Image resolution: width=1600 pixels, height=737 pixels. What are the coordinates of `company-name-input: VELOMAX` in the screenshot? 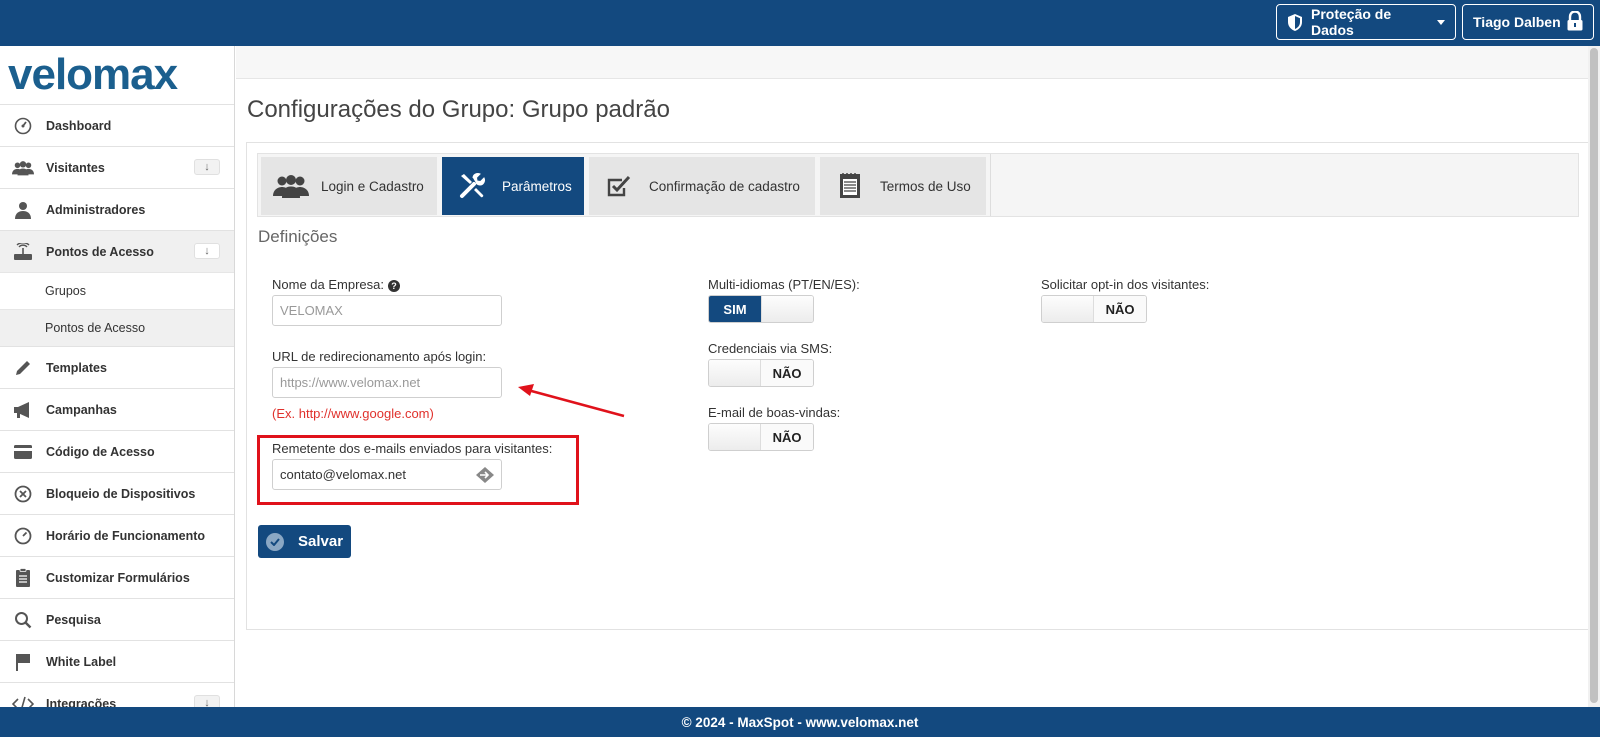 It's located at (387, 310).